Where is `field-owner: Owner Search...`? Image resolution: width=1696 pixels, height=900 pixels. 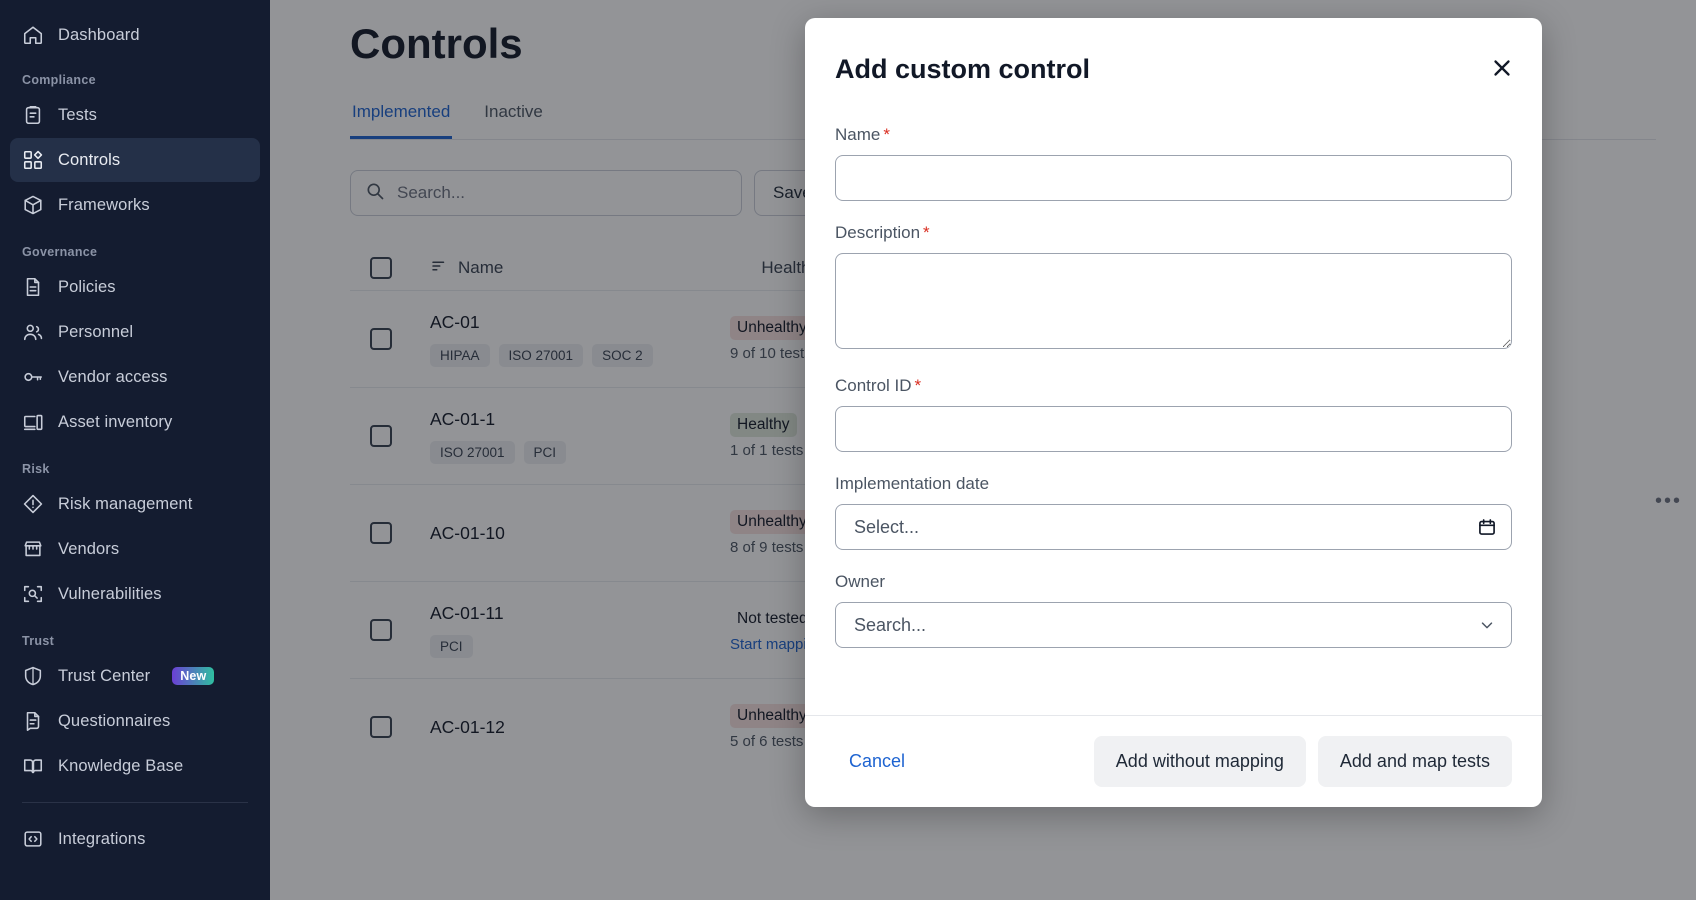
field-owner: Owner Search... is located at coordinates (1173, 610).